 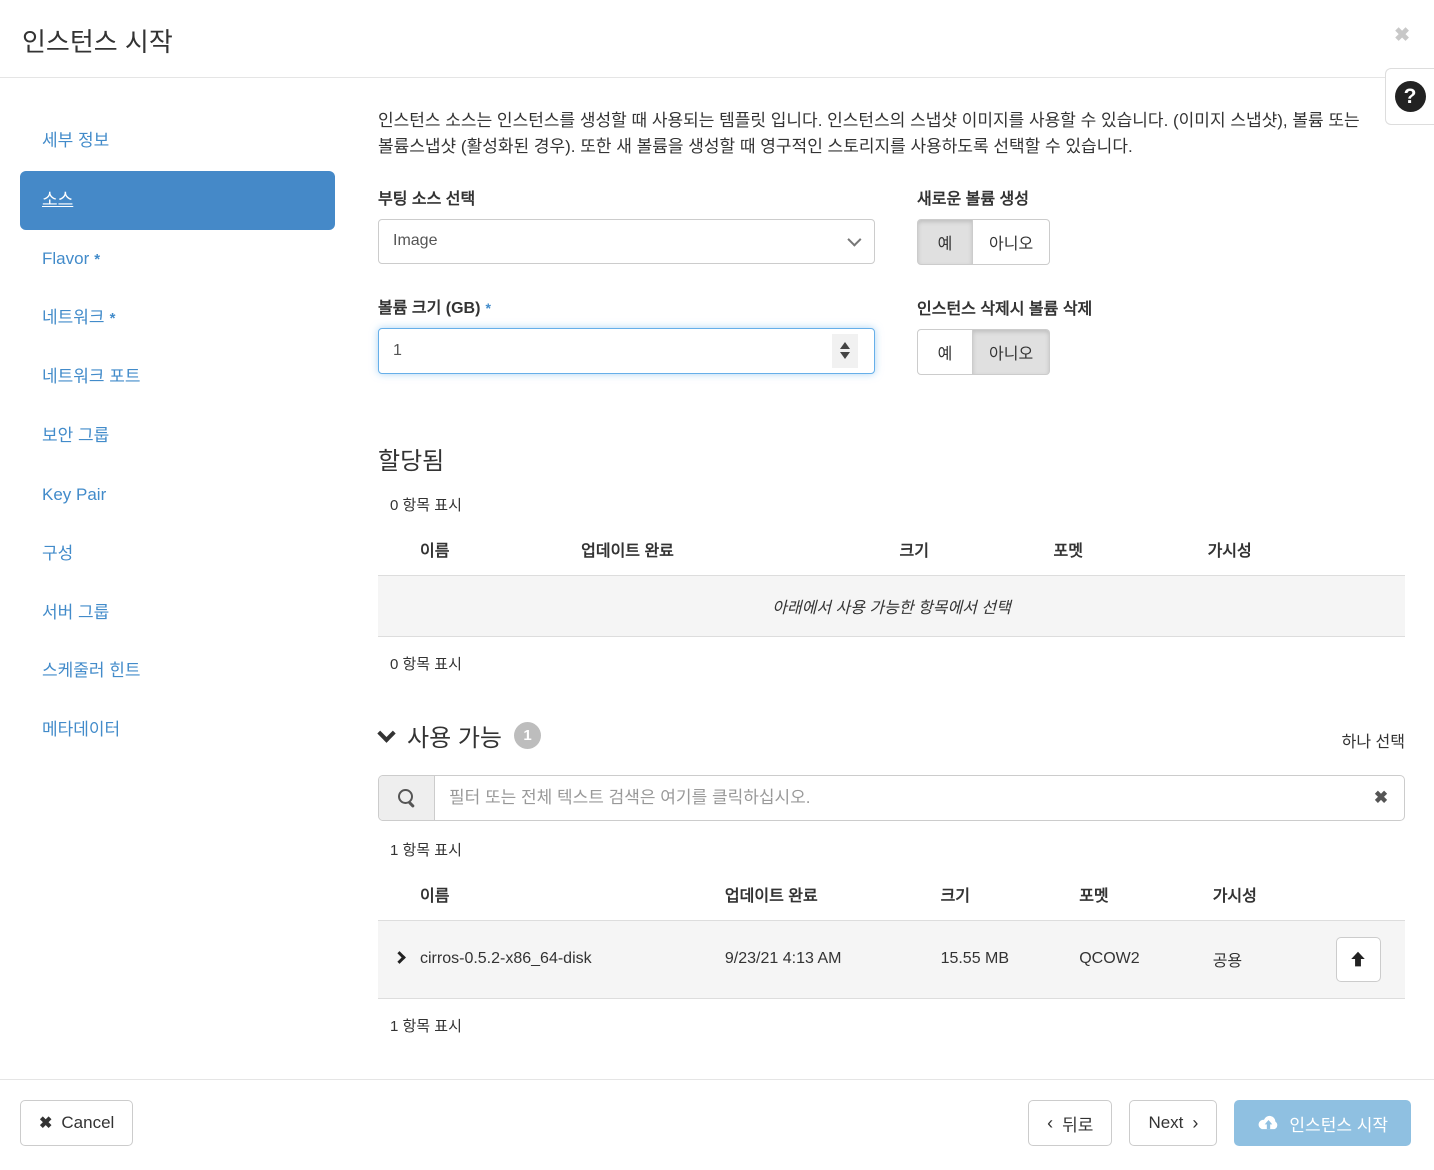 I want to click on step-security-groups: 보안 그룹, so click(x=177, y=436).